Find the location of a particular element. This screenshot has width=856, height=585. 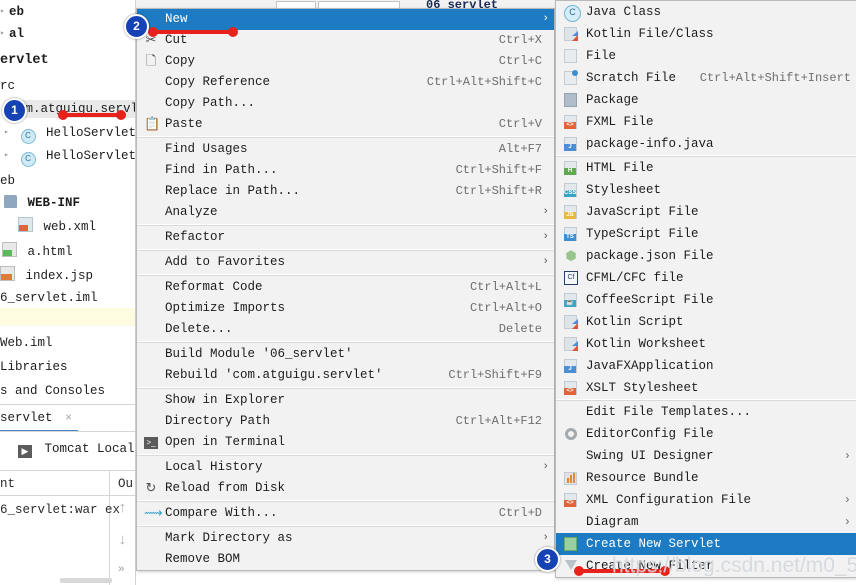

tree-row: ▸ al is located at coordinates (12, 34).